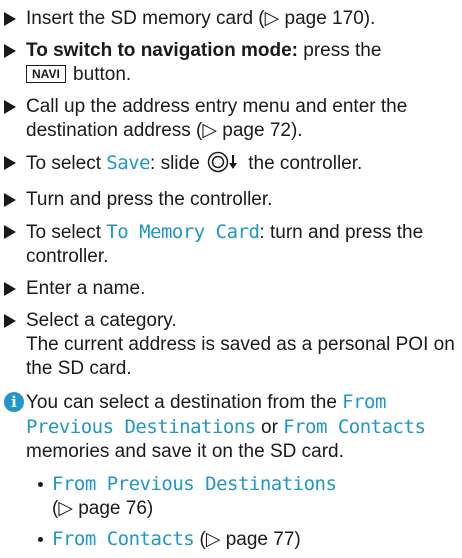 The height and width of the screenshot is (558, 462). I want to click on page-reference: ▷ page 72, so click(246, 130).